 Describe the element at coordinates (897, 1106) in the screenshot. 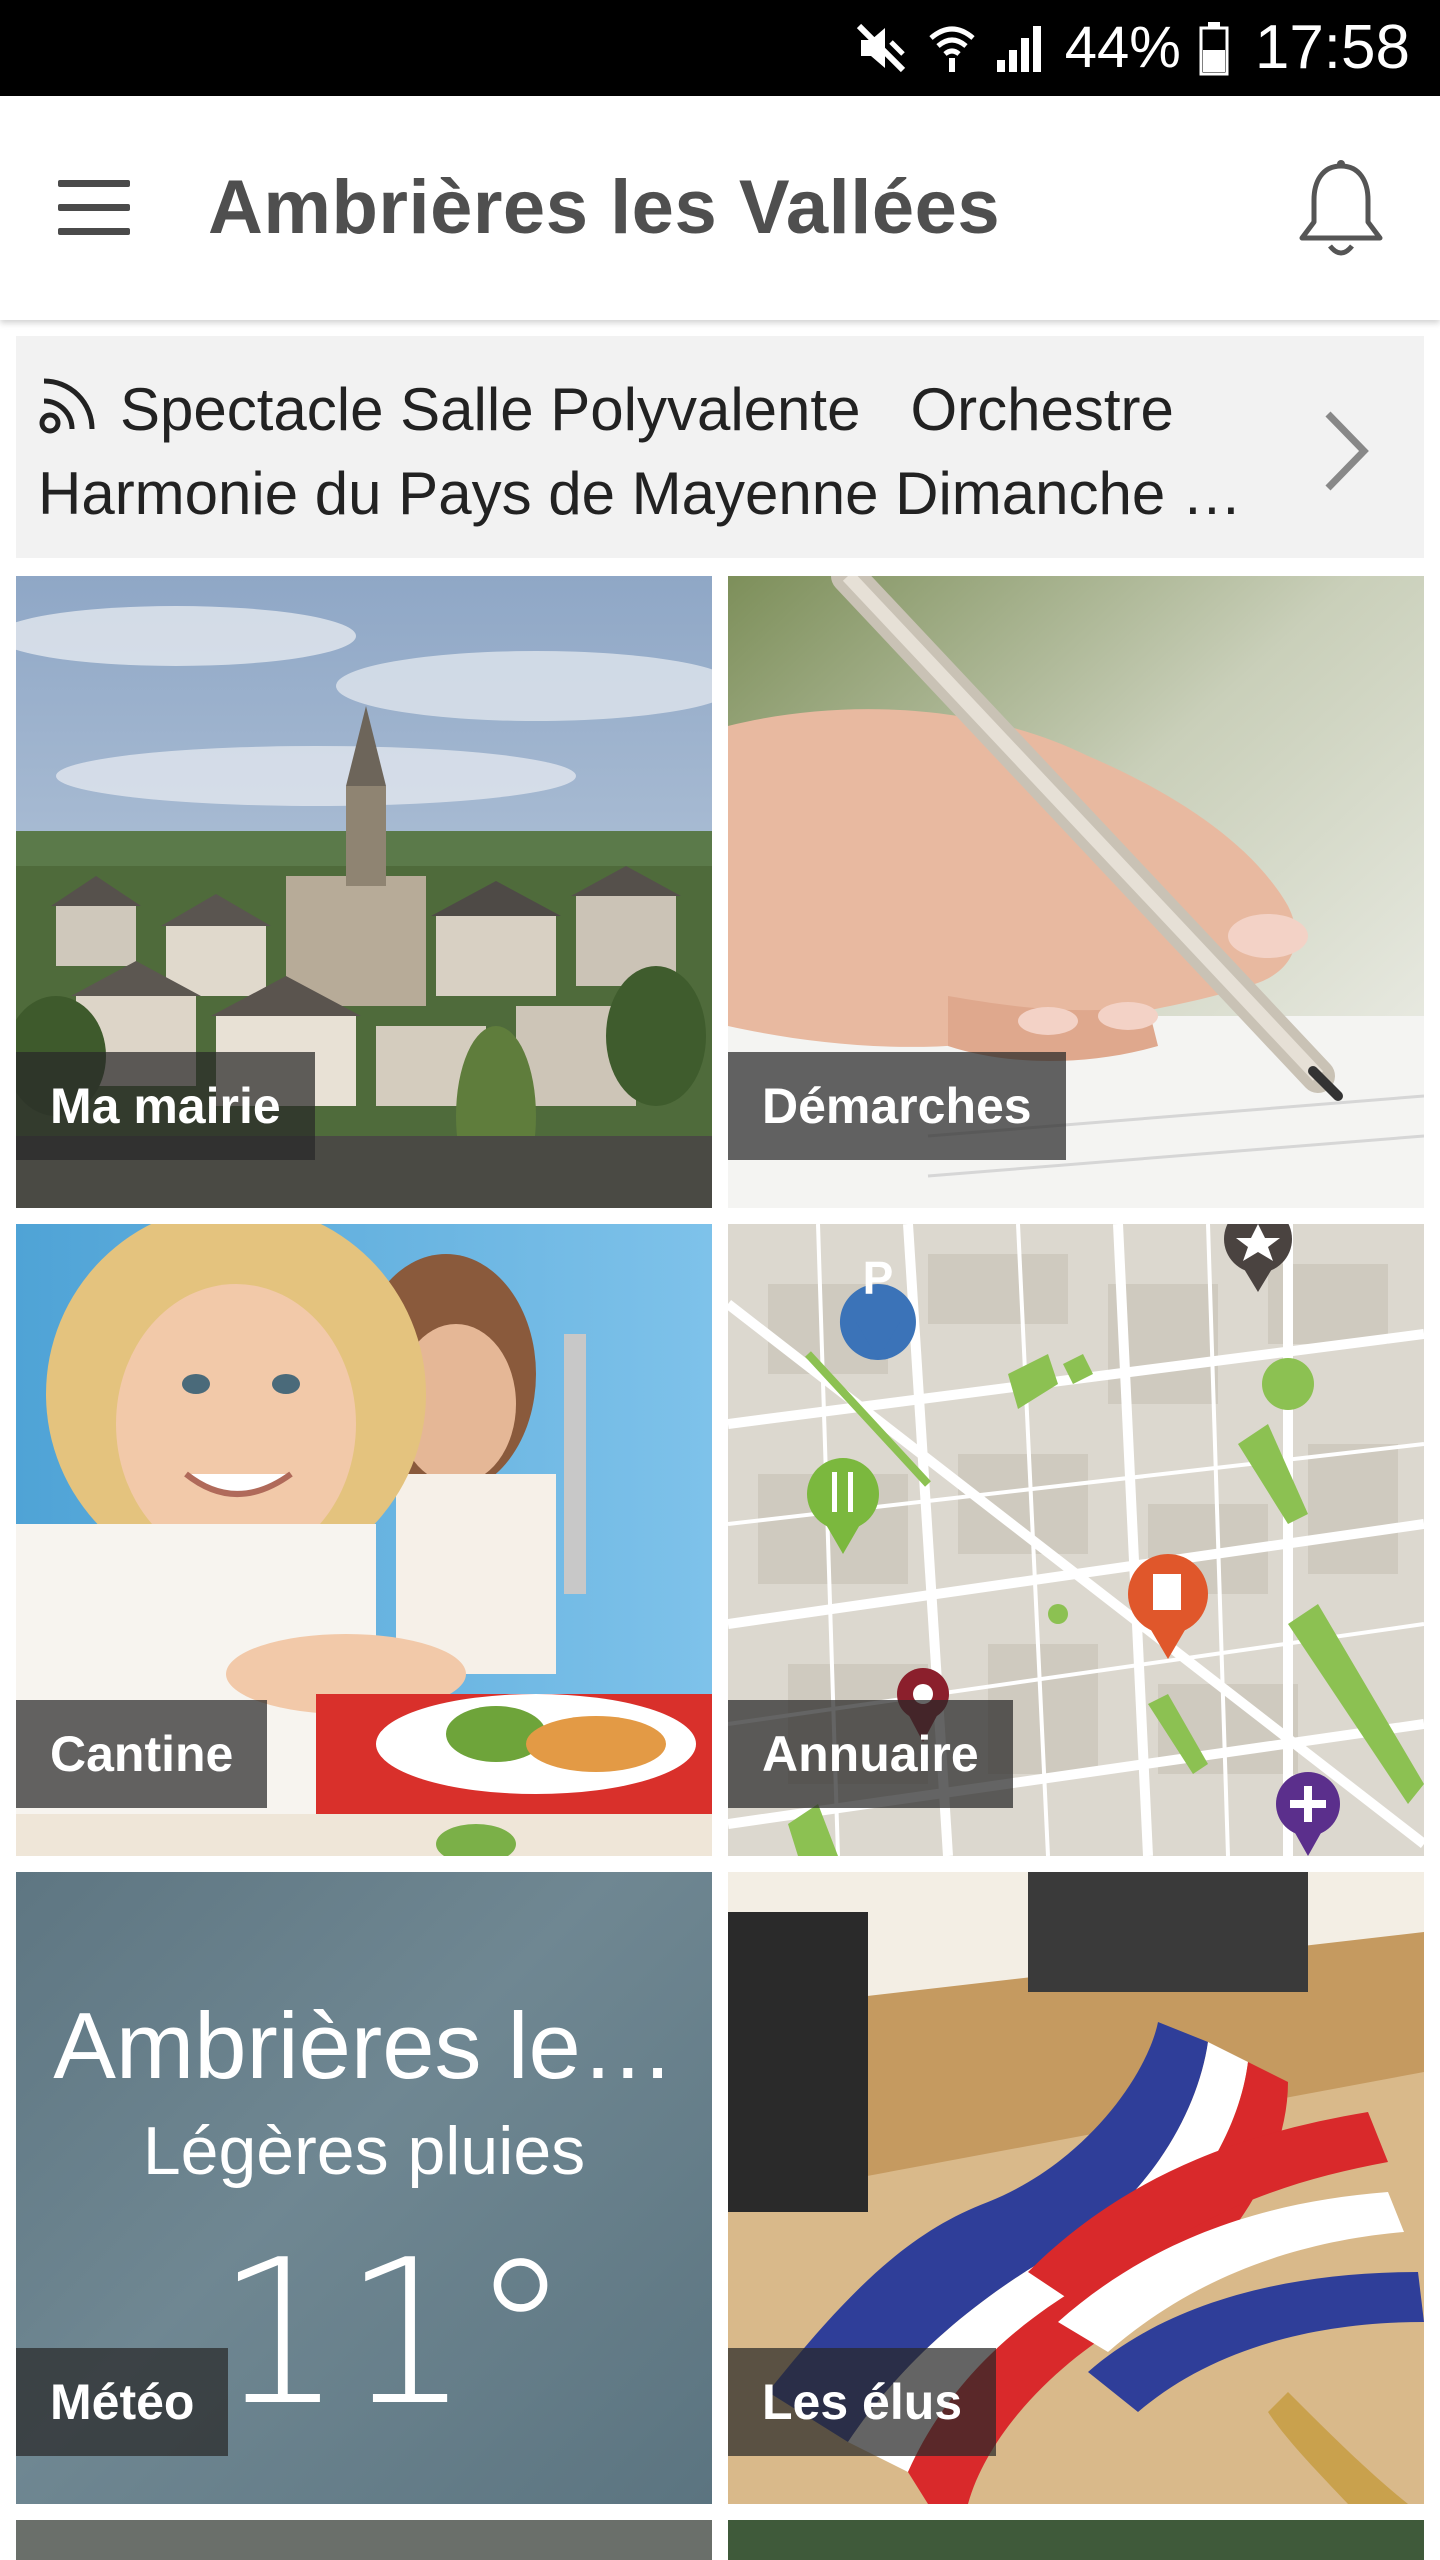

I see `tile-label: Démarches` at that location.